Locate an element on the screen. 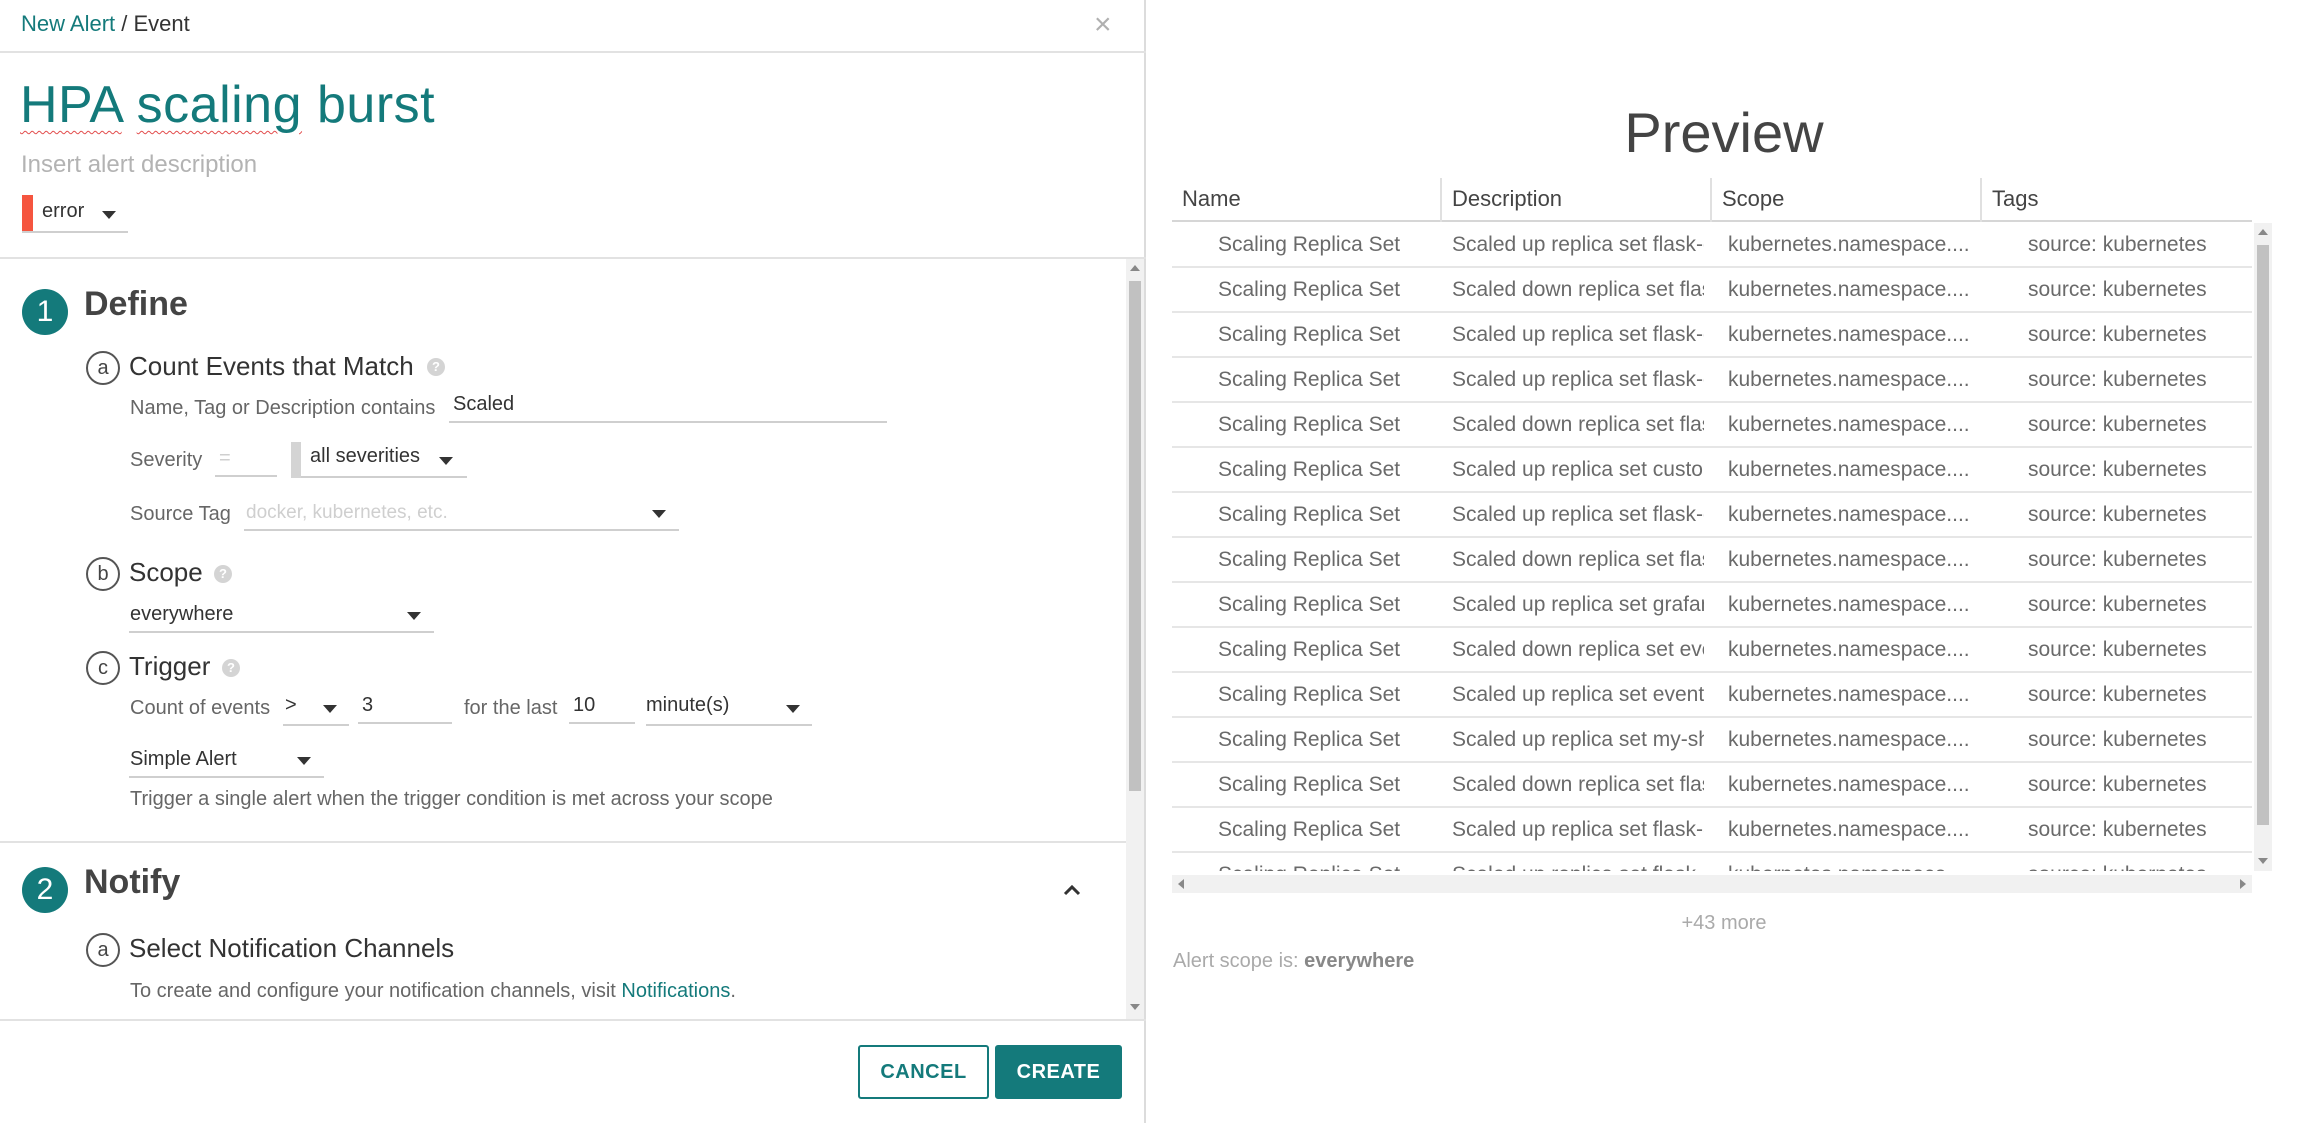 This screenshot has height=1123, width=2300. scroll-right-icon is located at coordinates (2243, 884).